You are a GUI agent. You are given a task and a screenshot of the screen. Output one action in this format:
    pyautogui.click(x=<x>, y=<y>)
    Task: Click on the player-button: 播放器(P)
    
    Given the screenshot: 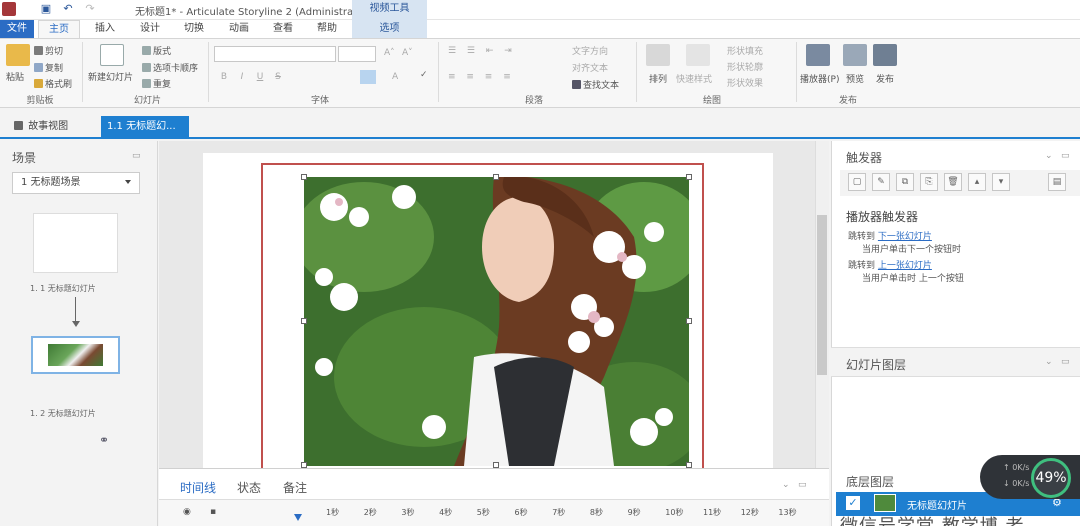 What is the action you would take?
    pyautogui.click(x=819, y=78)
    